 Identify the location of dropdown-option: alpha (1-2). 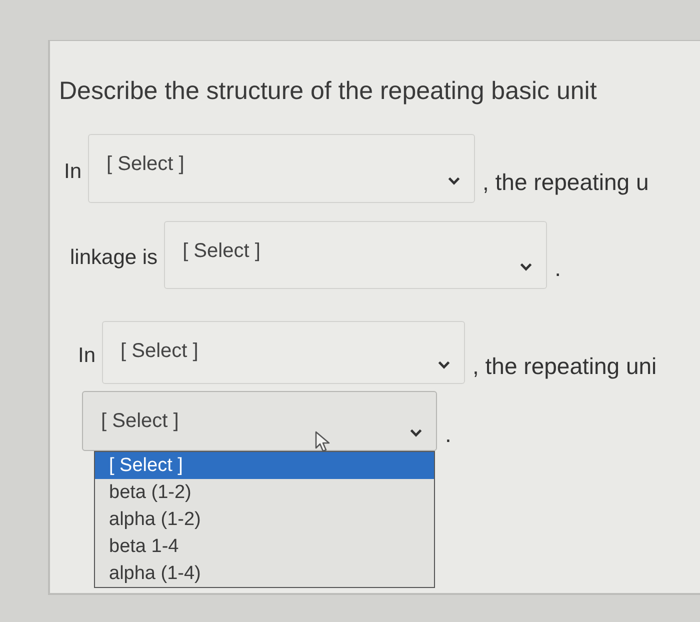
(264, 519).